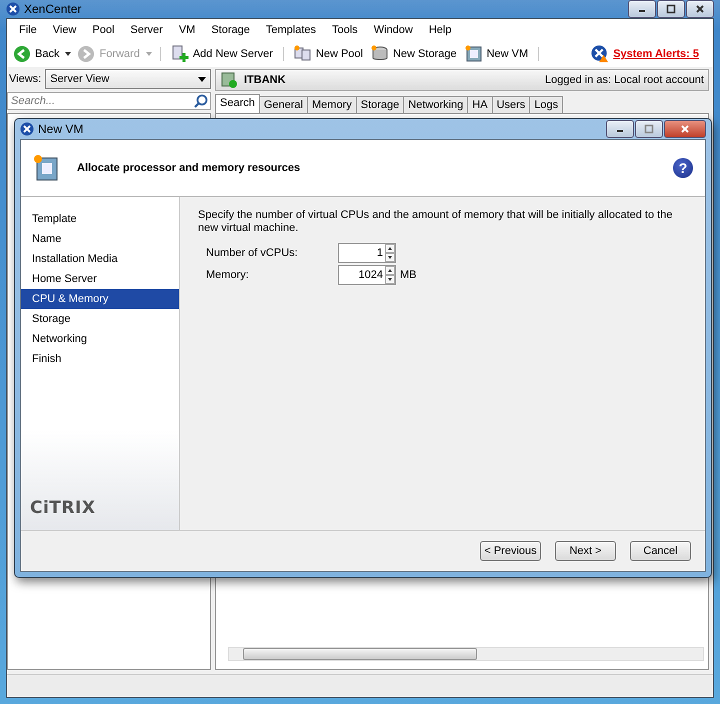 This screenshot has height=704, width=720. What do you see at coordinates (511, 104) in the screenshot?
I see `tab: Users` at bounding box center [511, 104].